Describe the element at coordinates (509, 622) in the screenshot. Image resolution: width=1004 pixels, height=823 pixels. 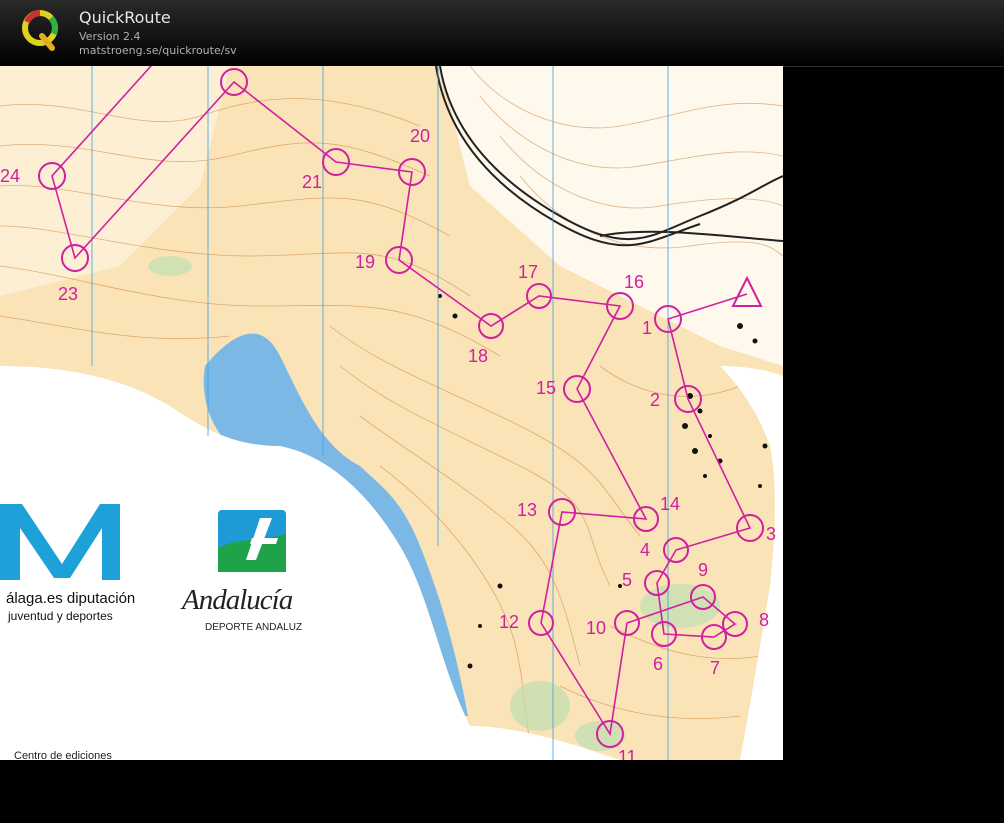
I see `control-label: 12` at that location.